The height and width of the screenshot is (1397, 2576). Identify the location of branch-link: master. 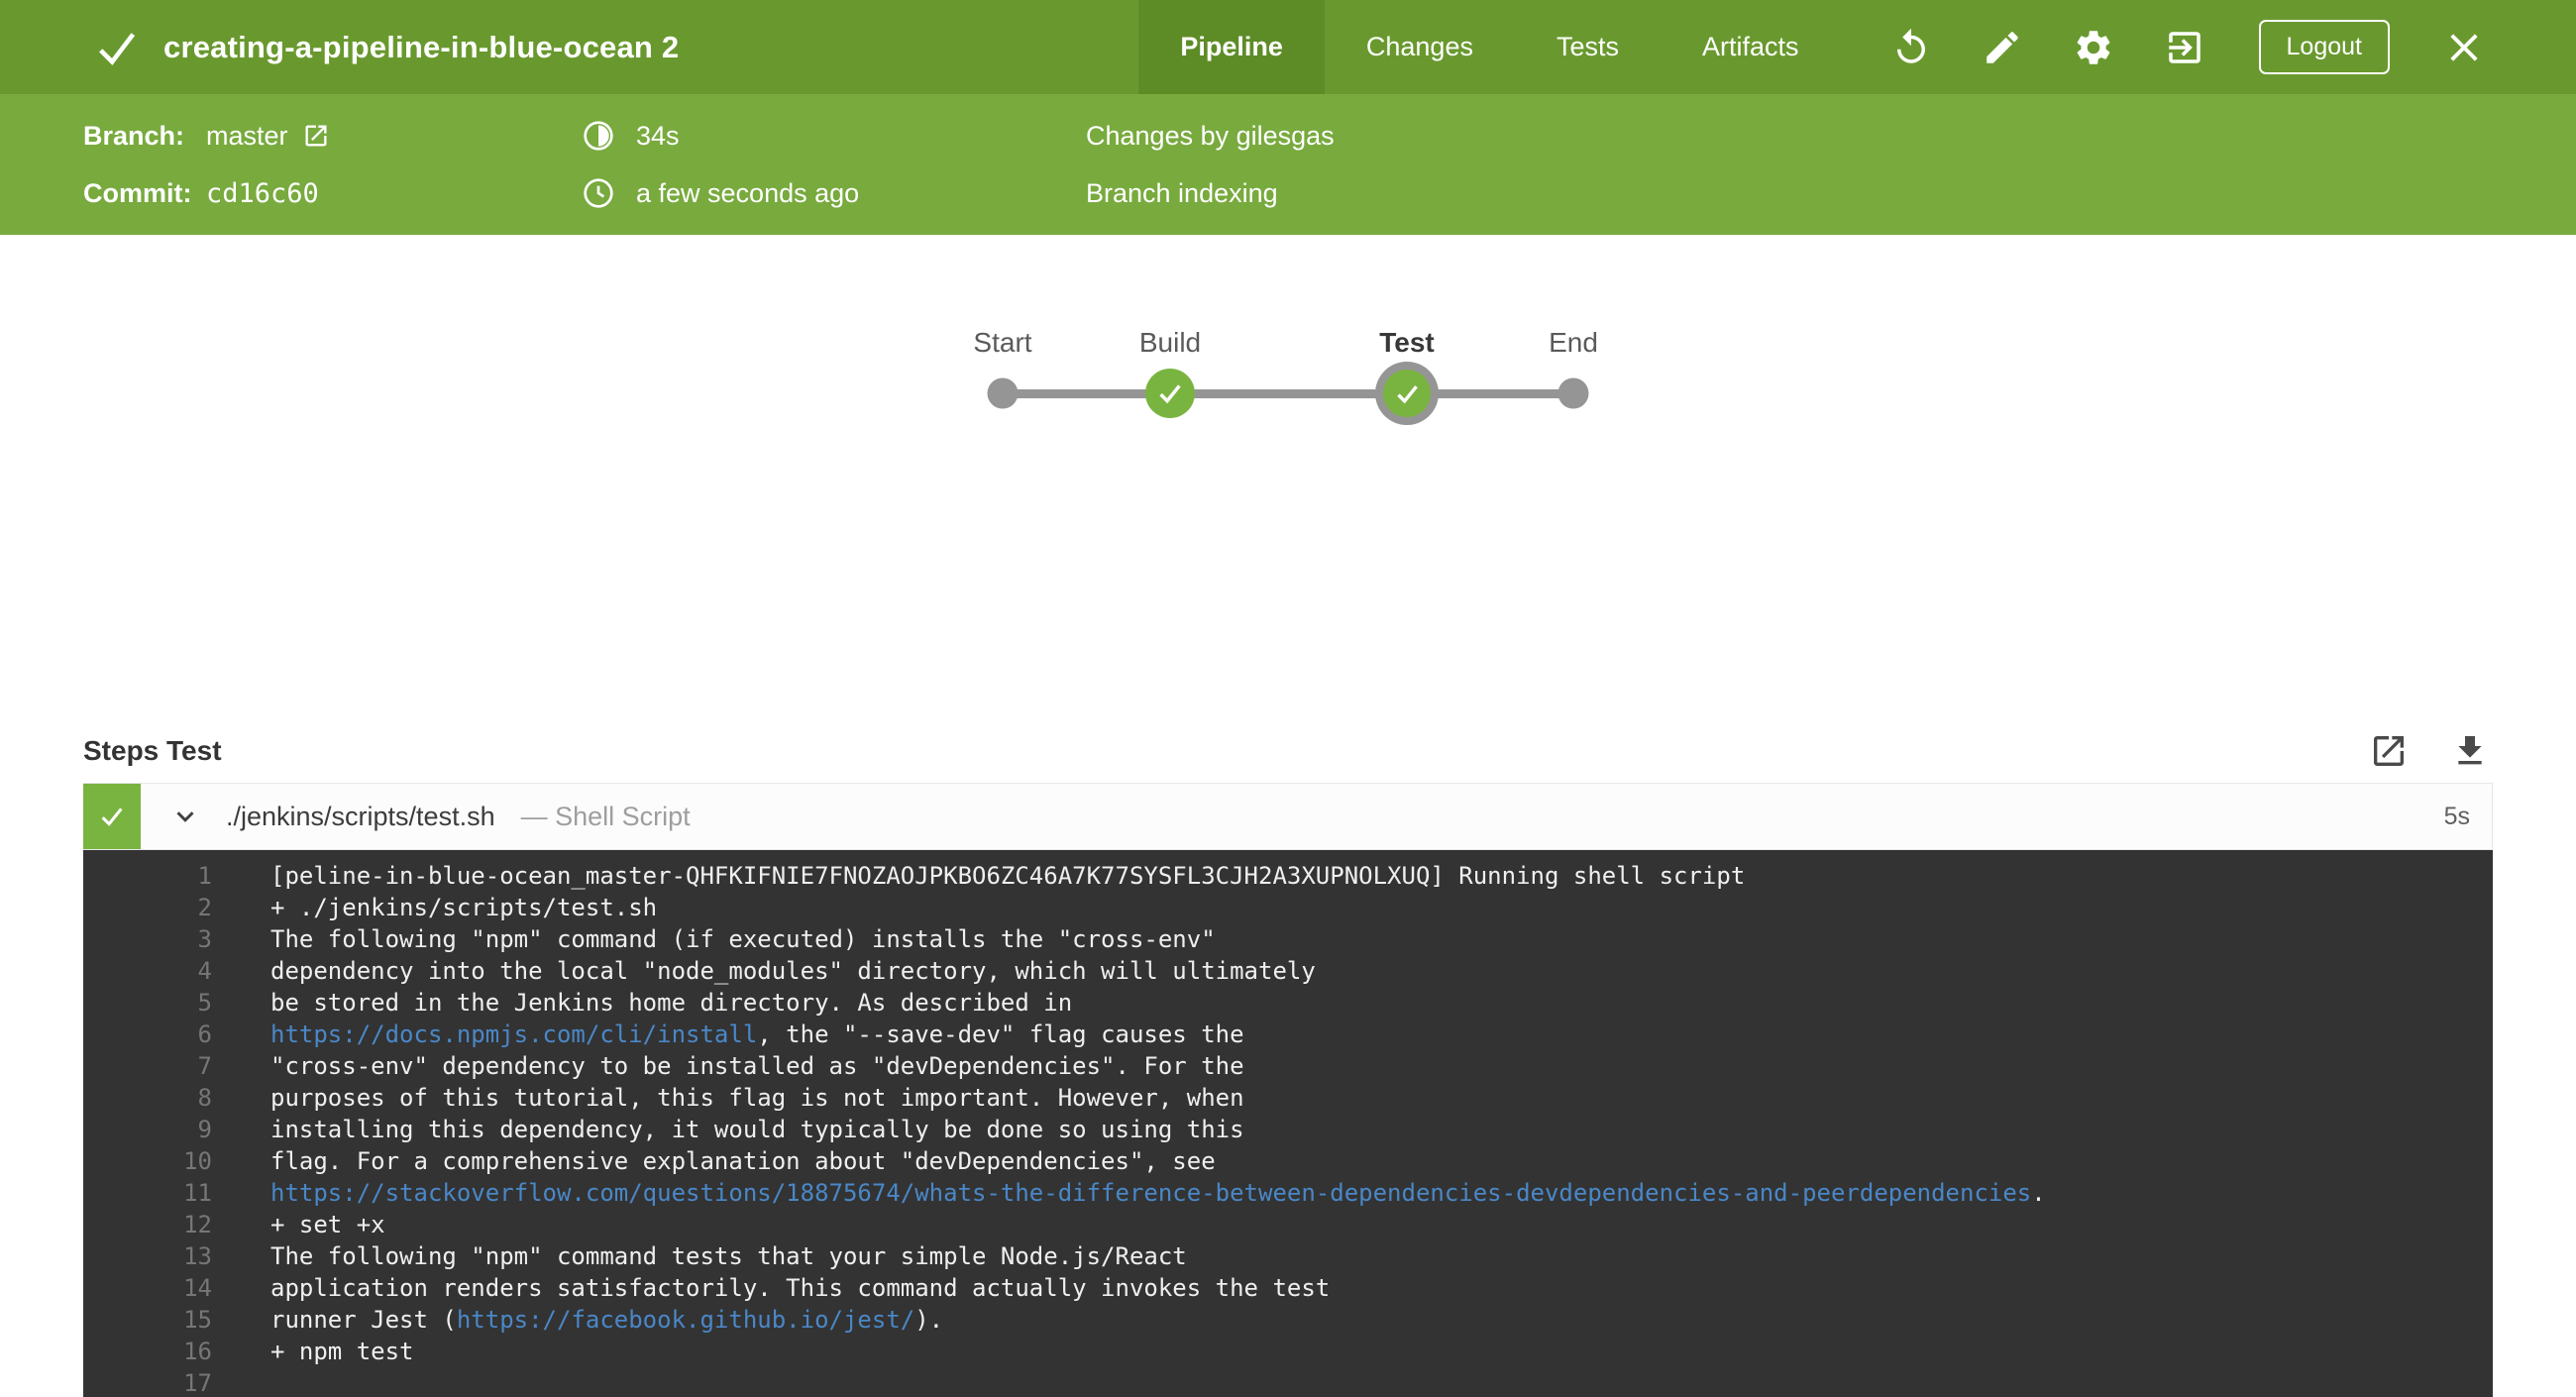
(268, 137).